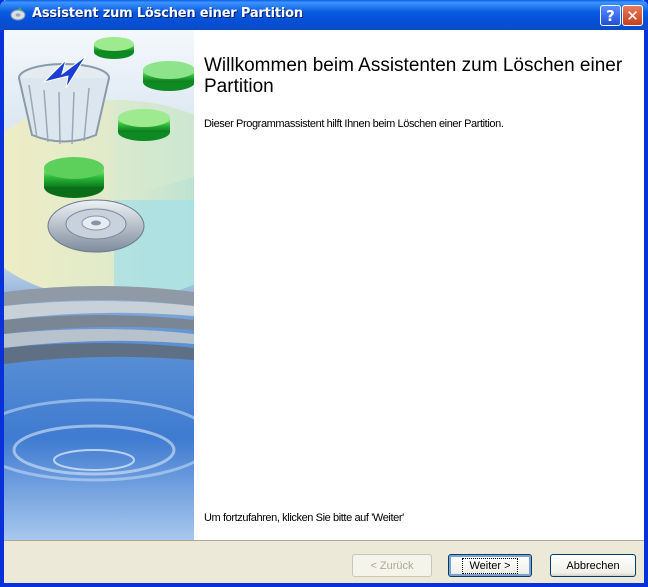 The height and width of the screenshot is (587, 648). I want to click on back-button-label: < Zurück, so click(392, 565).